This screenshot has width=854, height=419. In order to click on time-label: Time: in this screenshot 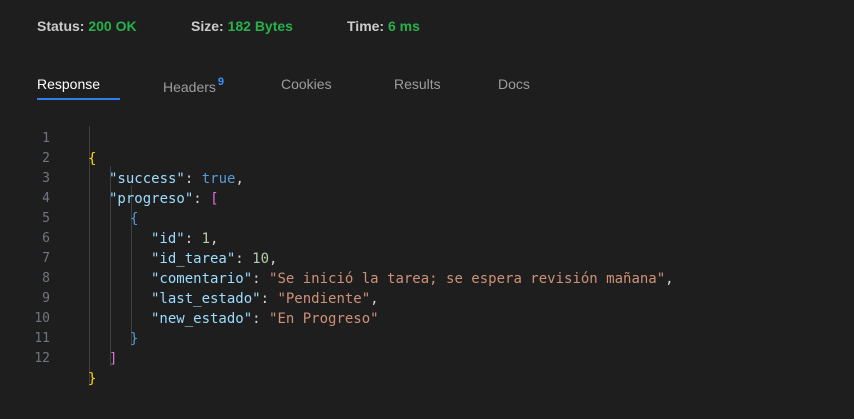, I will do `click(366, 26)`.